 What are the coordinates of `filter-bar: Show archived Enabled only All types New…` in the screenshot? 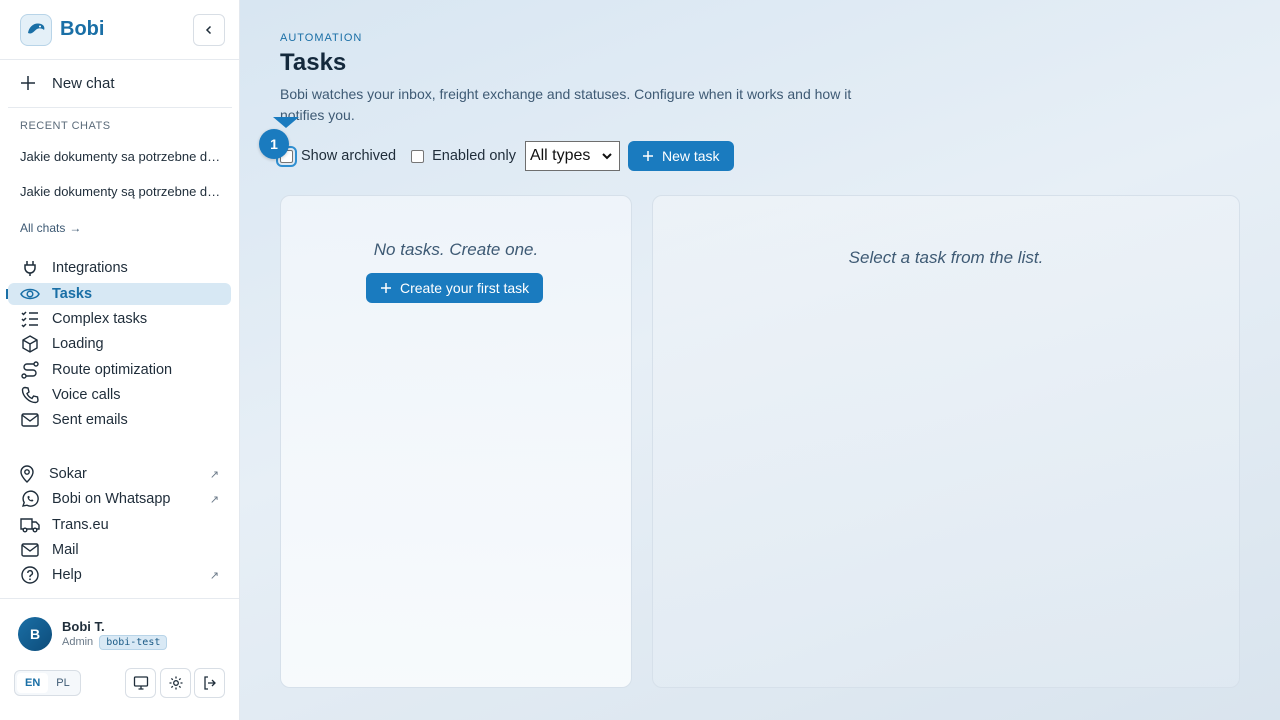 It's located at (505, 156).